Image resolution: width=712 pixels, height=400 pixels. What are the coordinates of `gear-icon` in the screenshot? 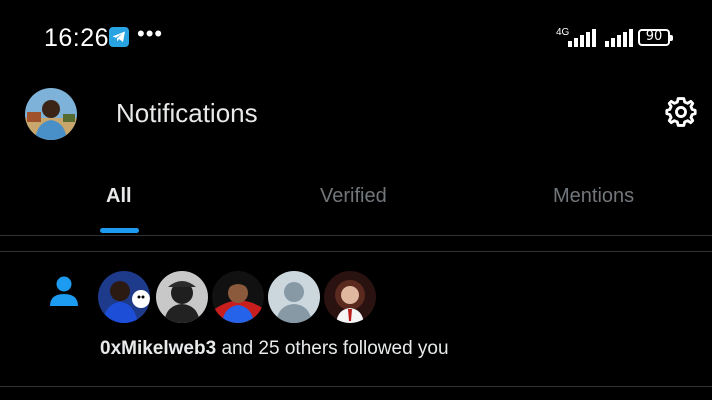 It's located at (681, 112).